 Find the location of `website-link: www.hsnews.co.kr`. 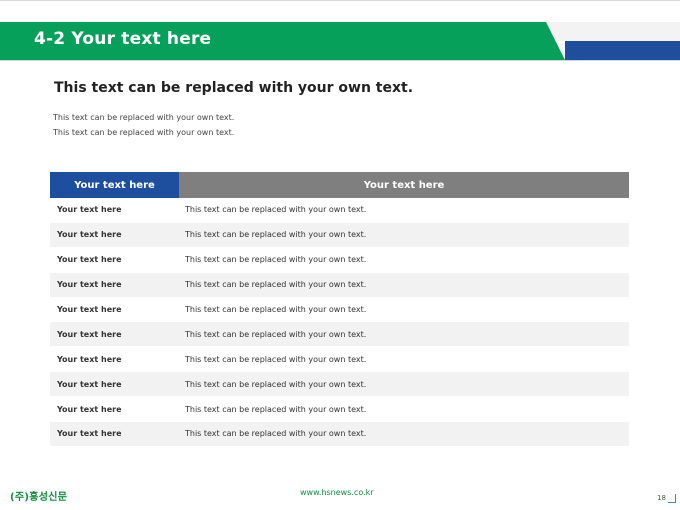

website-link: www.hsnews.co.kr is located at coordinates (337, 492).